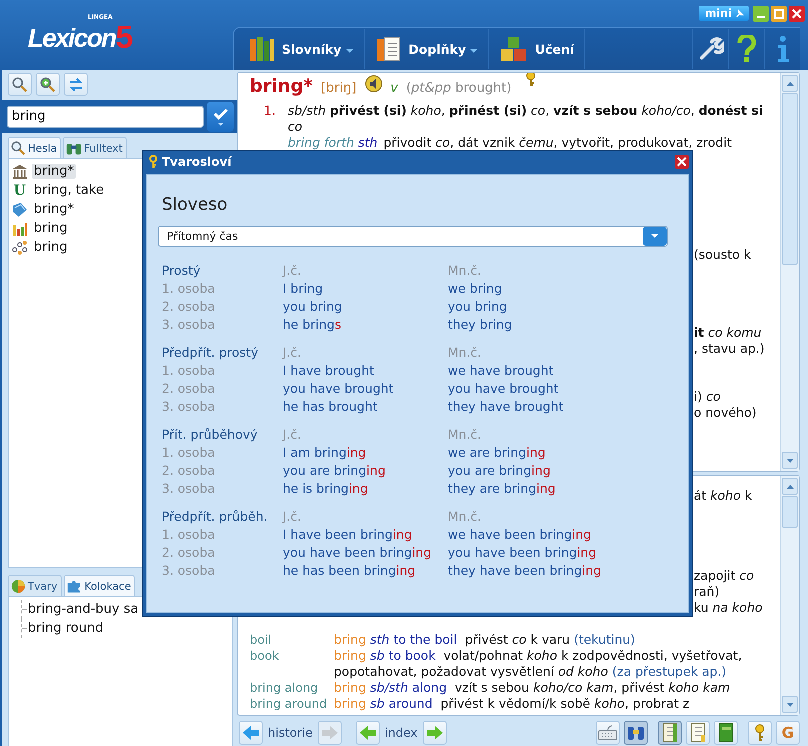  What do you see at coordinates (292, 688) in the screenshot?
I see `phrase-keyword: bring along` at bounding box center [292, 688].